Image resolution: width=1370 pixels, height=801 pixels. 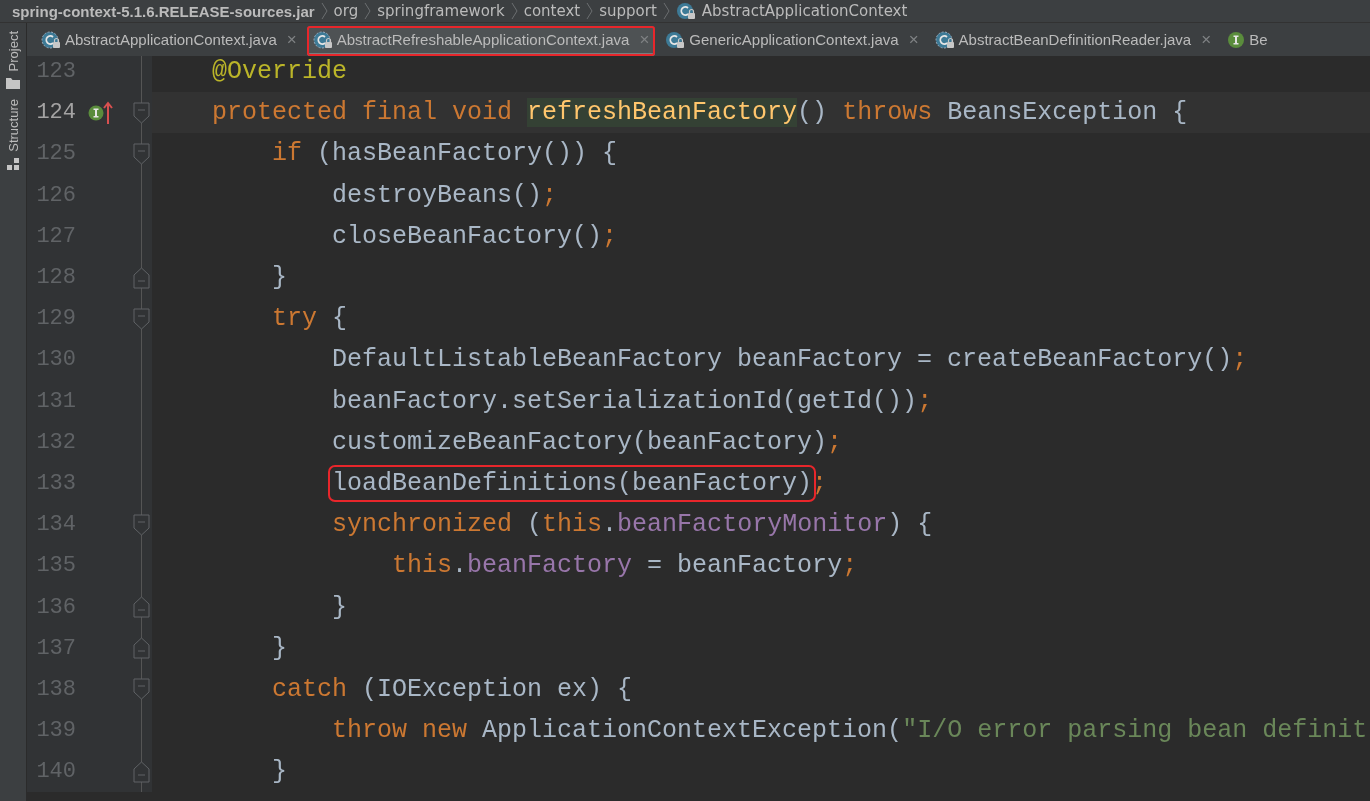 What do you see at coordinates (310, 689) in the screenshot?
I see `keyword-text: catch` at bounding box center [310, 689].